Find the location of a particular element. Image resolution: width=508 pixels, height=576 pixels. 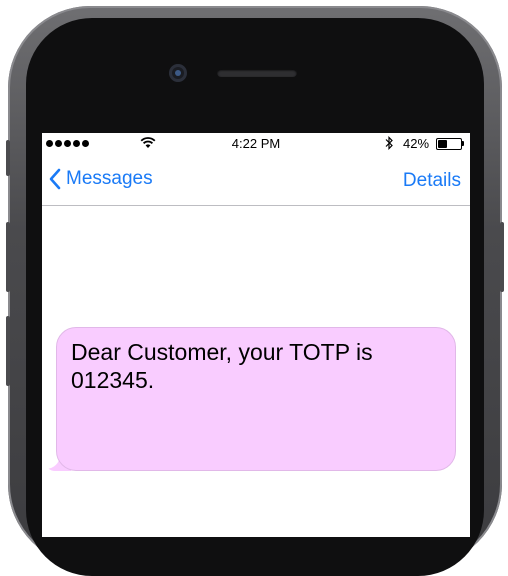

mute-switch is located at coordinates (8, 158).